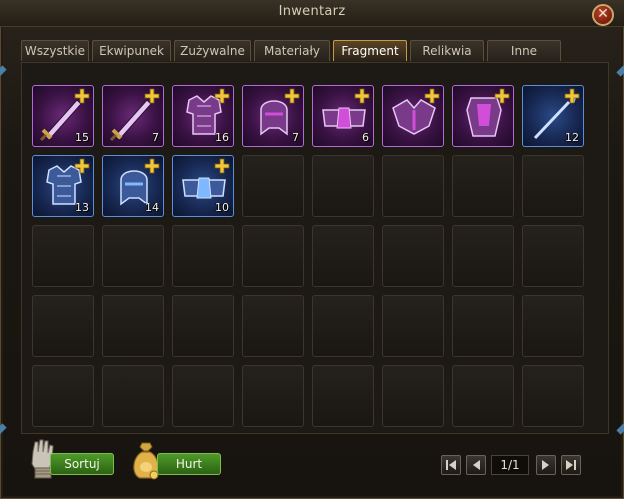 The width and height of the screenshot is (624, 499). I want to click on item-count: 16, so click(222, 137).